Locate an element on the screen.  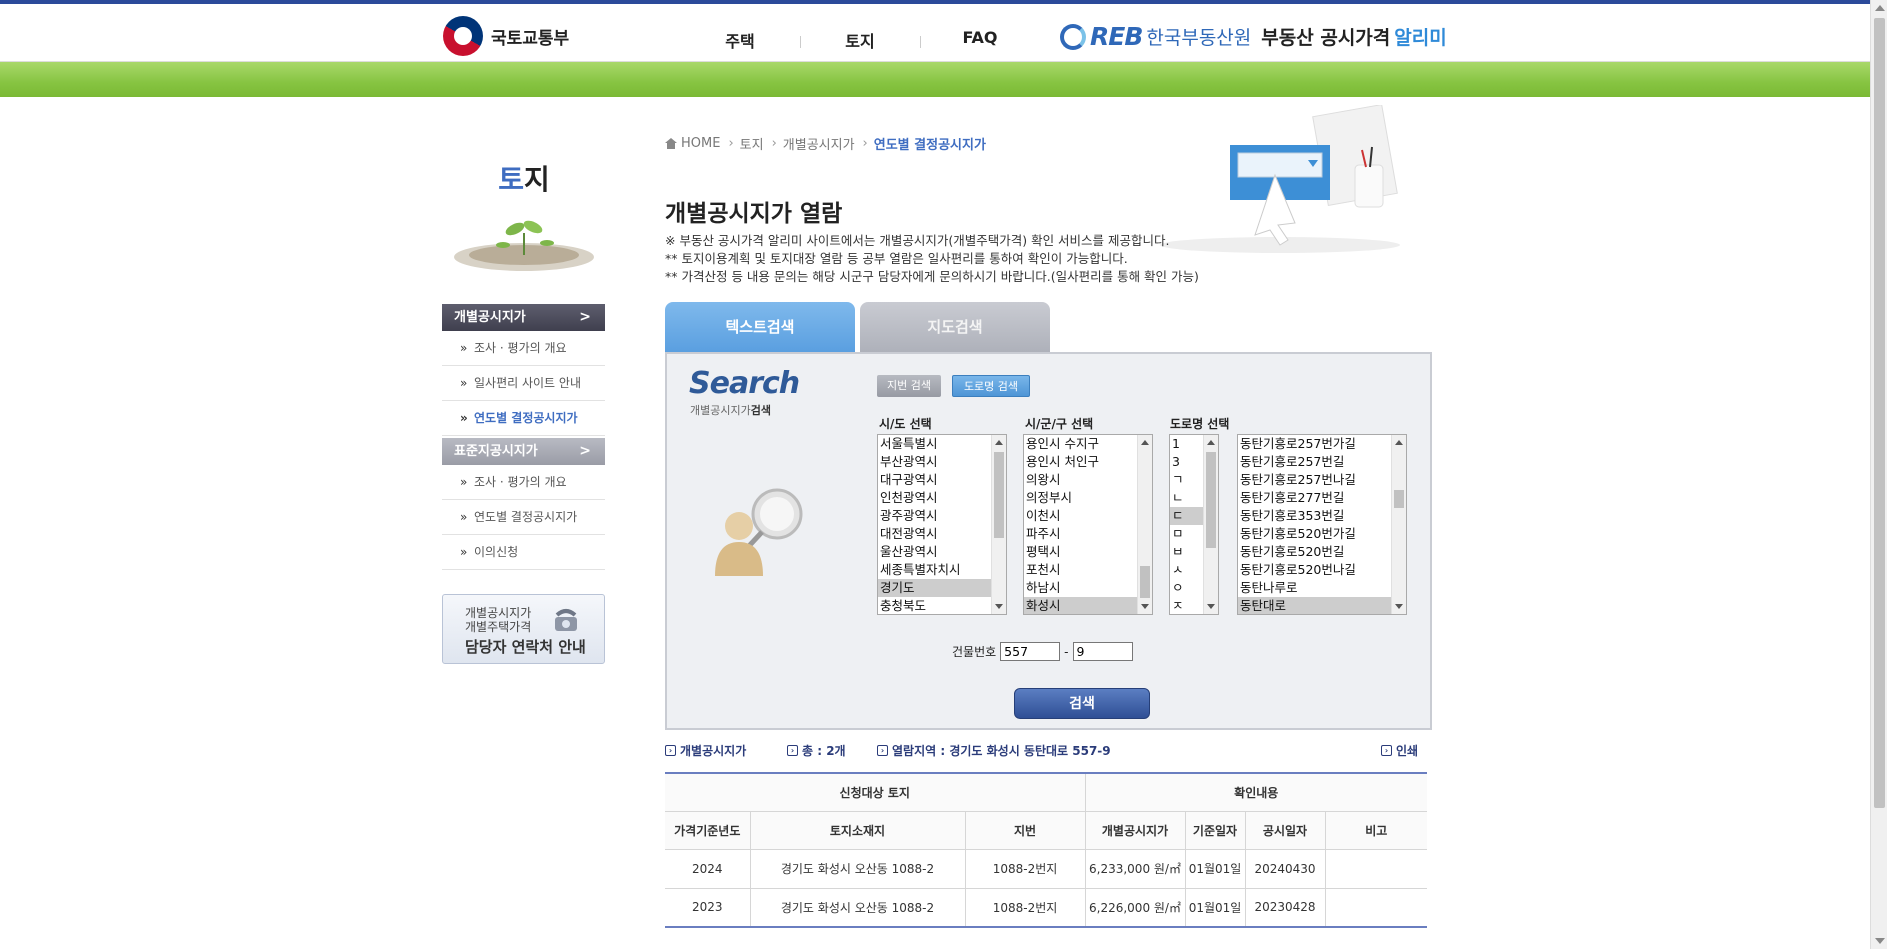
reb-logo-icon is located at coordinates (1073, 36).